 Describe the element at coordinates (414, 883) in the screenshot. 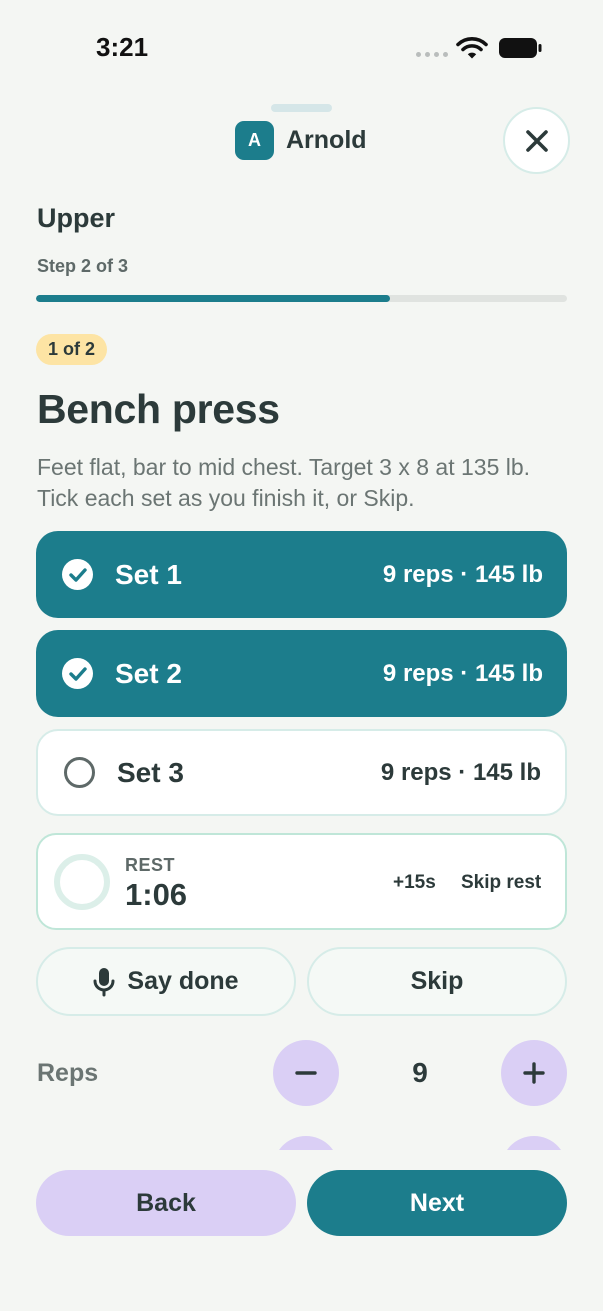

I see `add-15s-button: +15s` at that location.